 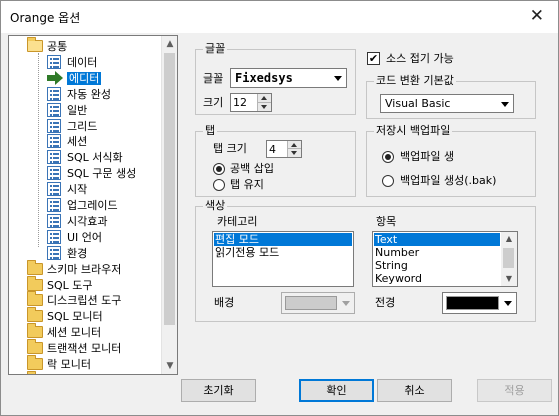 What do you see at coordinates (336, 390) in the screenshot?
I see `ok-button: 확인` at bounding box center [336, 390].